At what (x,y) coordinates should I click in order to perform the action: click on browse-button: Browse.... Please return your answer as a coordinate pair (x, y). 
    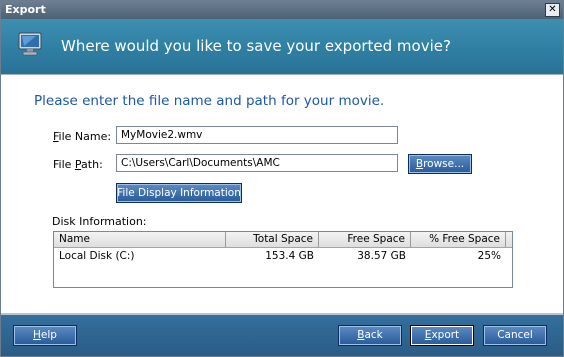
    Looking at the image, I should click on (440, 164).